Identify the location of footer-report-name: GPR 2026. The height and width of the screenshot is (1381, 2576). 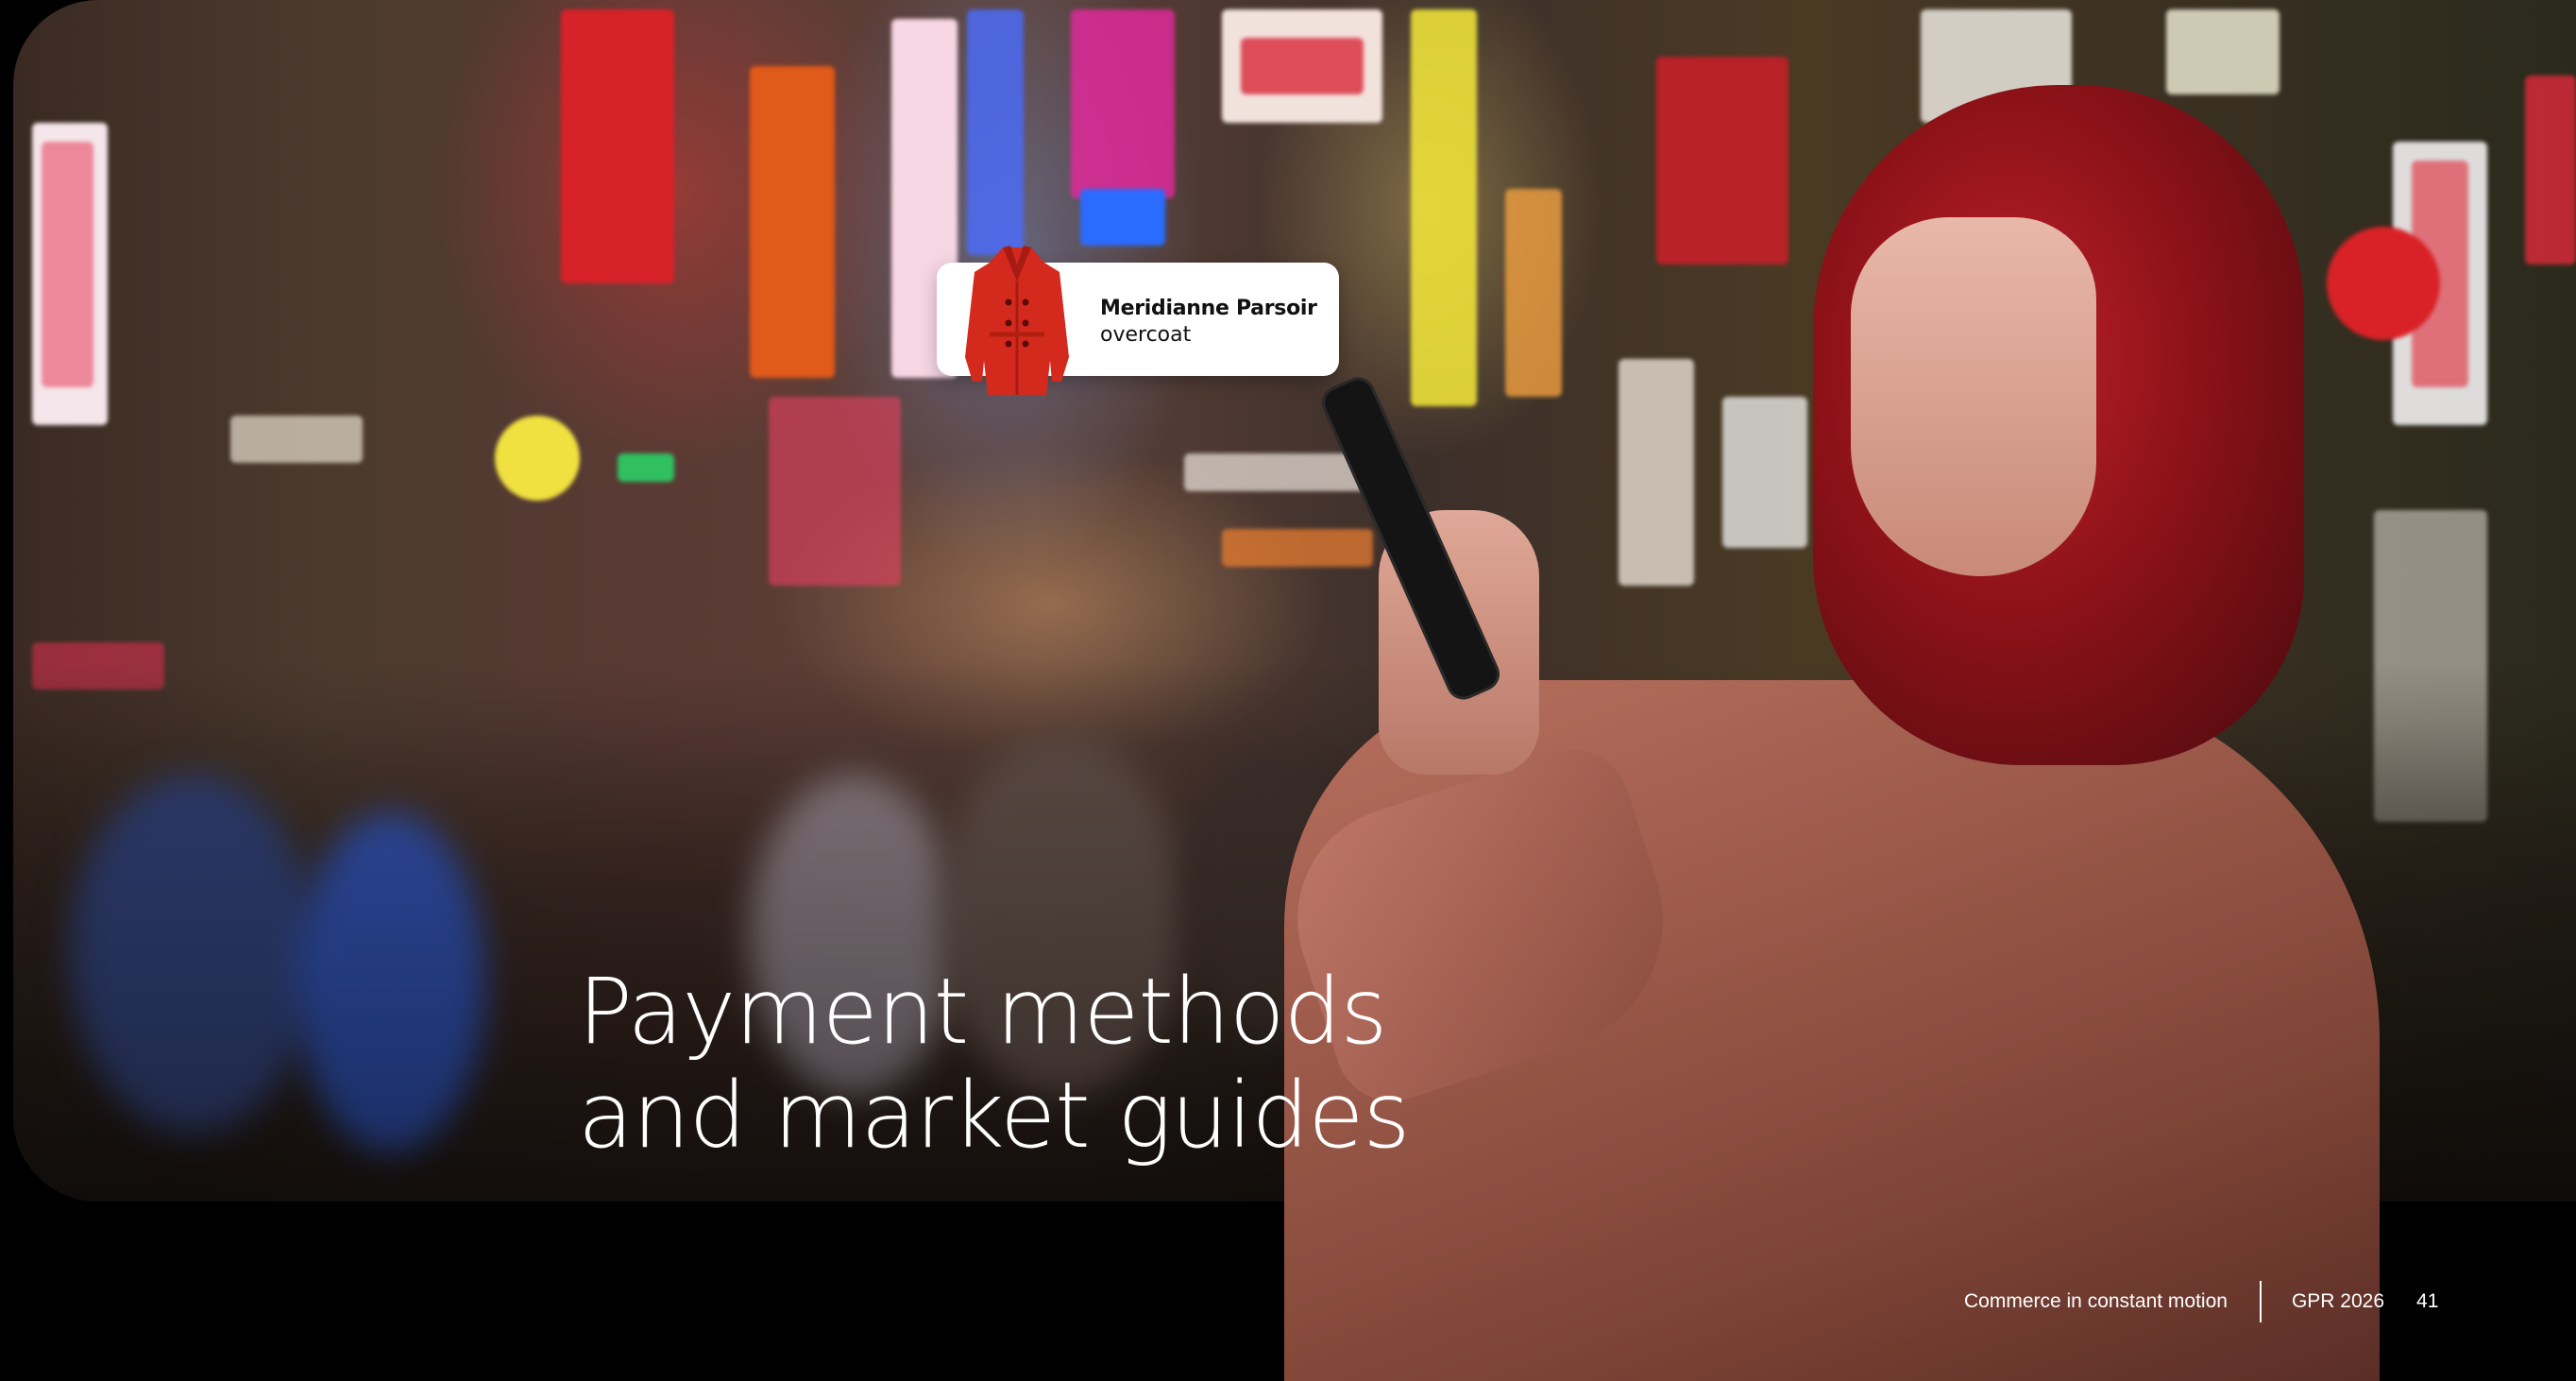
(2338, 1301).